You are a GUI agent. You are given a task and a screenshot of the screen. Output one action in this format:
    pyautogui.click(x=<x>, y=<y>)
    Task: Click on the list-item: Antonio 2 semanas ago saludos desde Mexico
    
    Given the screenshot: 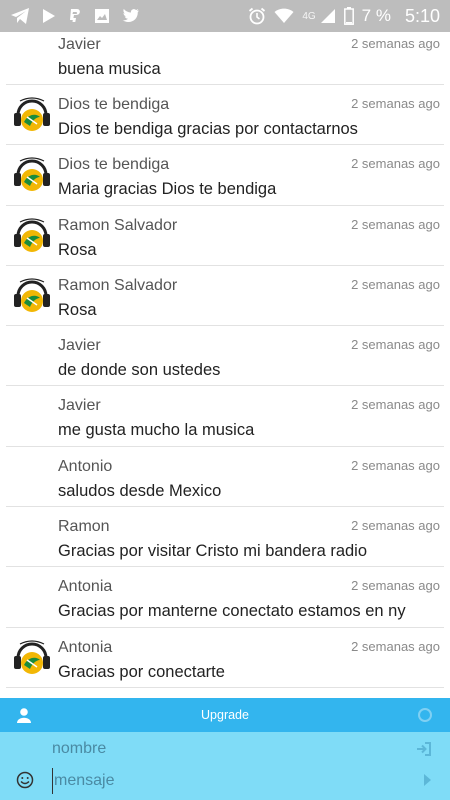 What is the action you would take?
    pyautogui.click(x=225, y=477)
    